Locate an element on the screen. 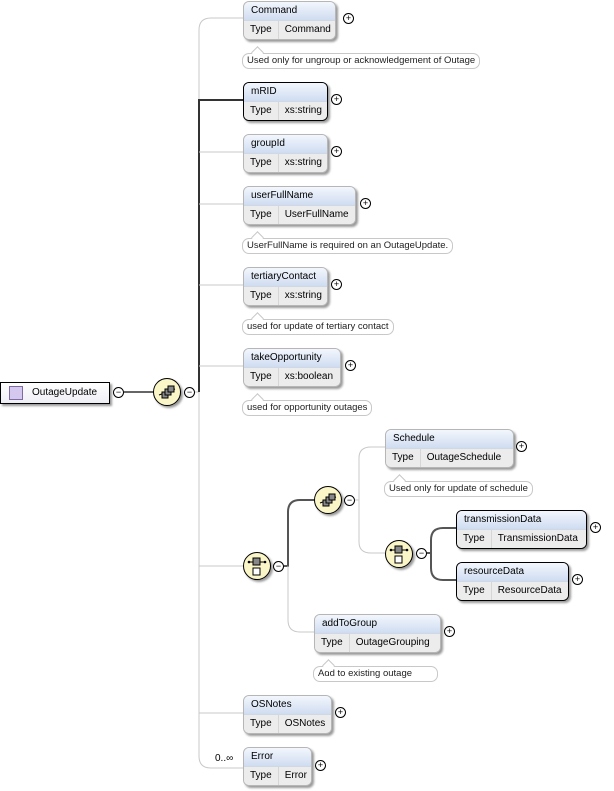  collapse-inner-sequence-button: − is located at coordinates (349, 500).